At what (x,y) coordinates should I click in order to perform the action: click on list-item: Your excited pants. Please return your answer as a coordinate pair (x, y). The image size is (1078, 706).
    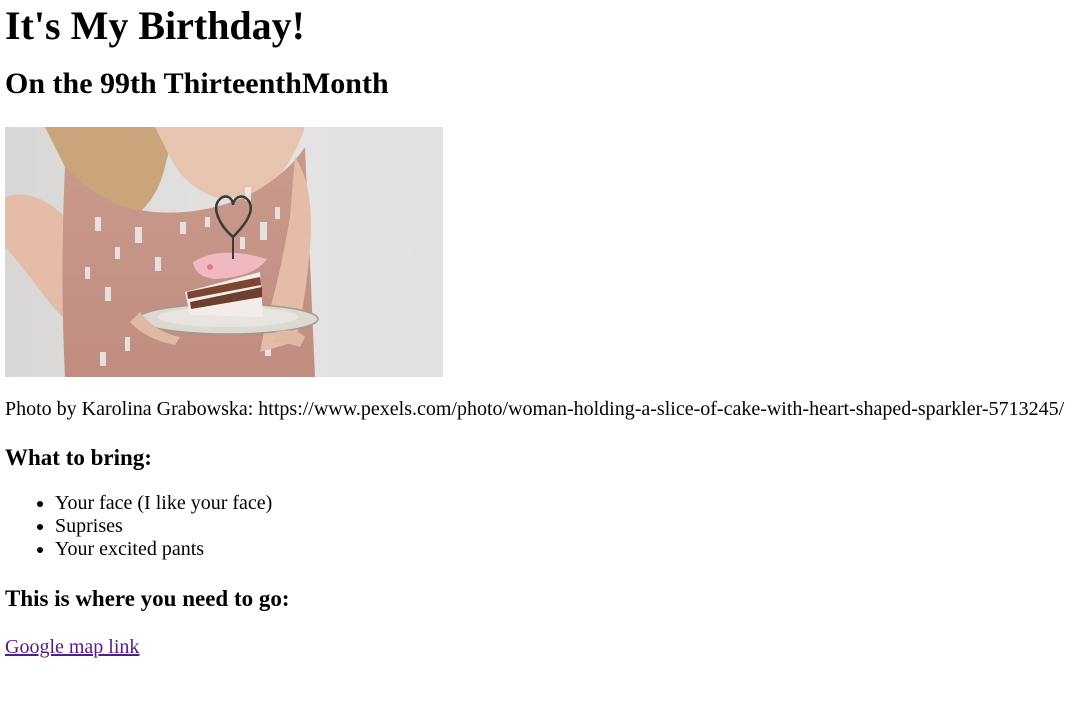
    Looking at the image, I should click on (562, 549).